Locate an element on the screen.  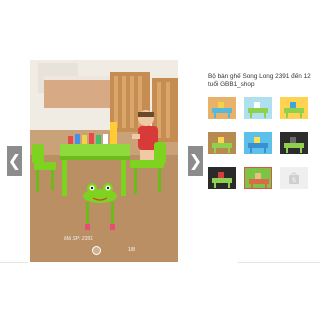
thumb-9: S is located at coordinates (294, 178).